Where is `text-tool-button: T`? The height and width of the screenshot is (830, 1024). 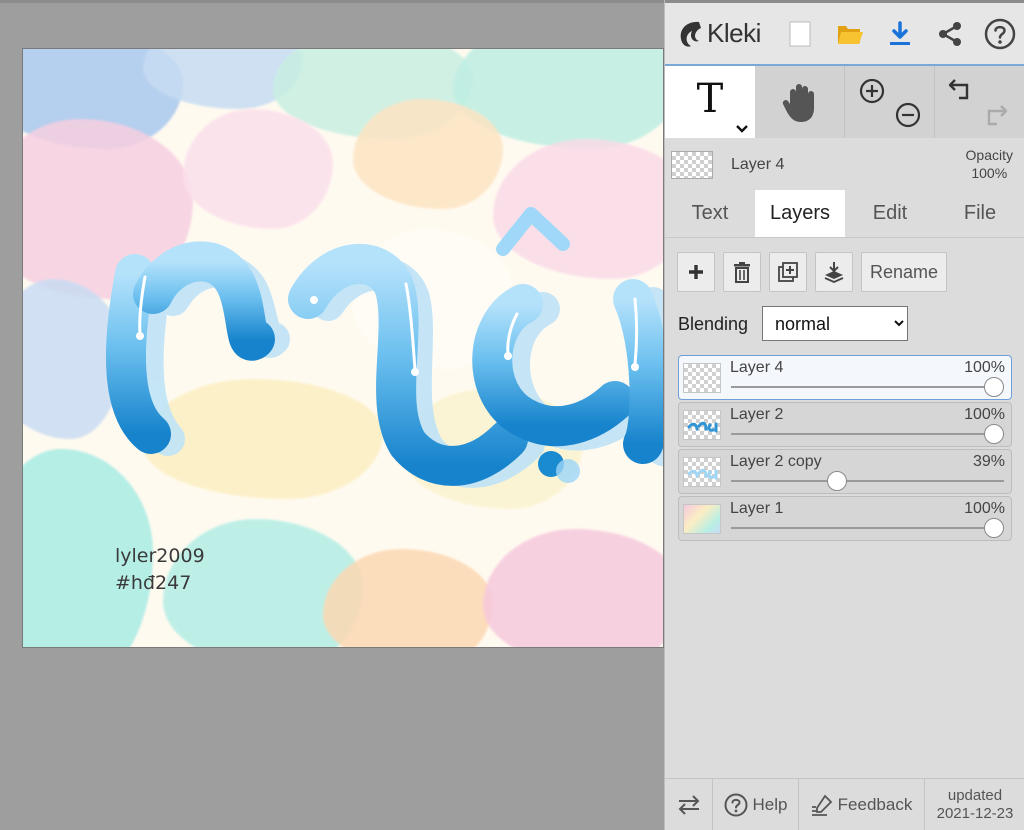 text-tool-button: T is located at coordinates (710, 102).